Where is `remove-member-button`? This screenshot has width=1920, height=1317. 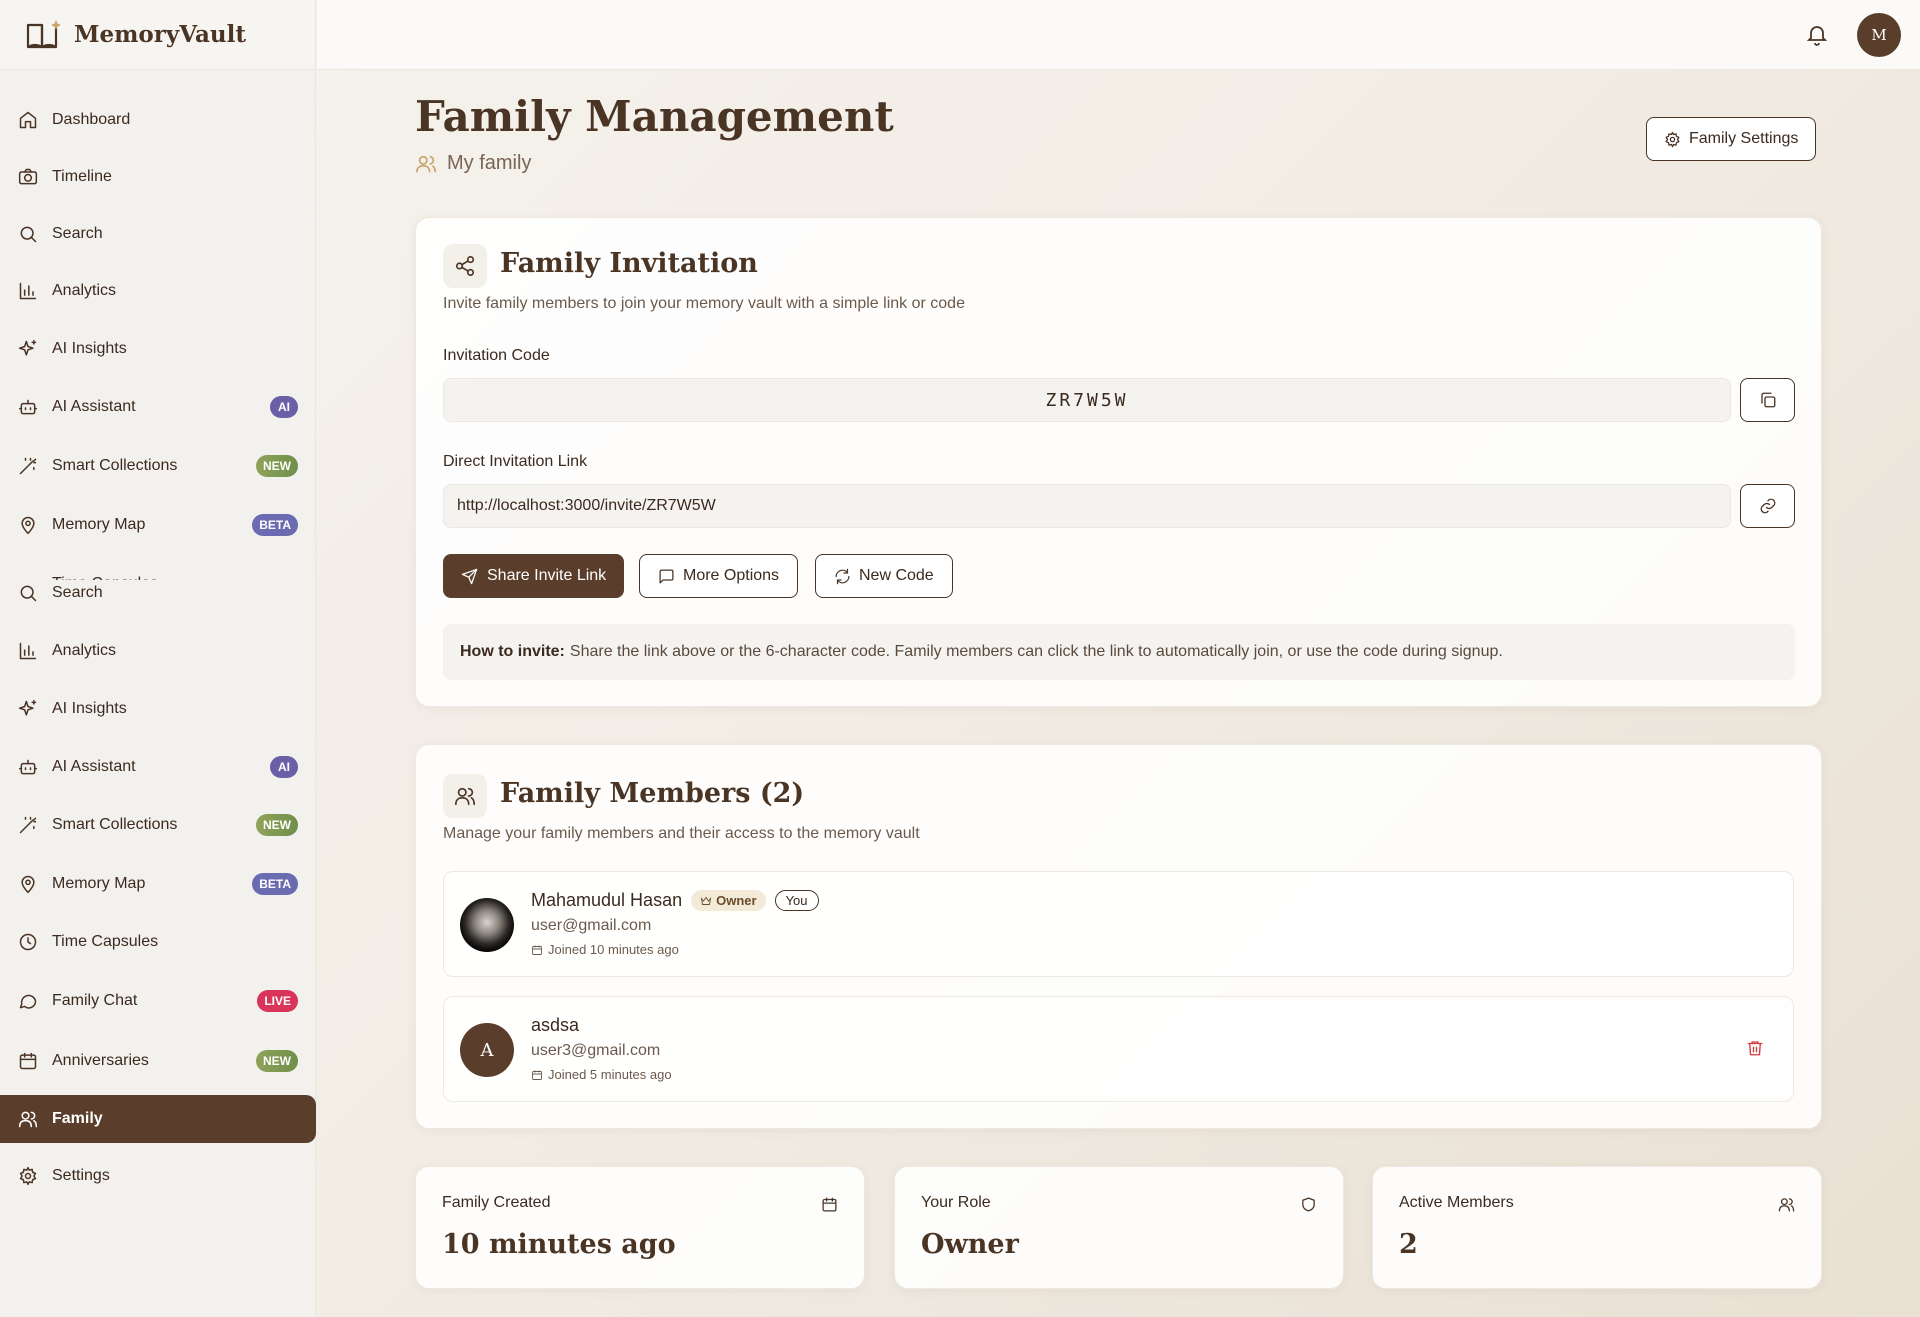
remove-member-button is located at coordinates (1755, 1048).